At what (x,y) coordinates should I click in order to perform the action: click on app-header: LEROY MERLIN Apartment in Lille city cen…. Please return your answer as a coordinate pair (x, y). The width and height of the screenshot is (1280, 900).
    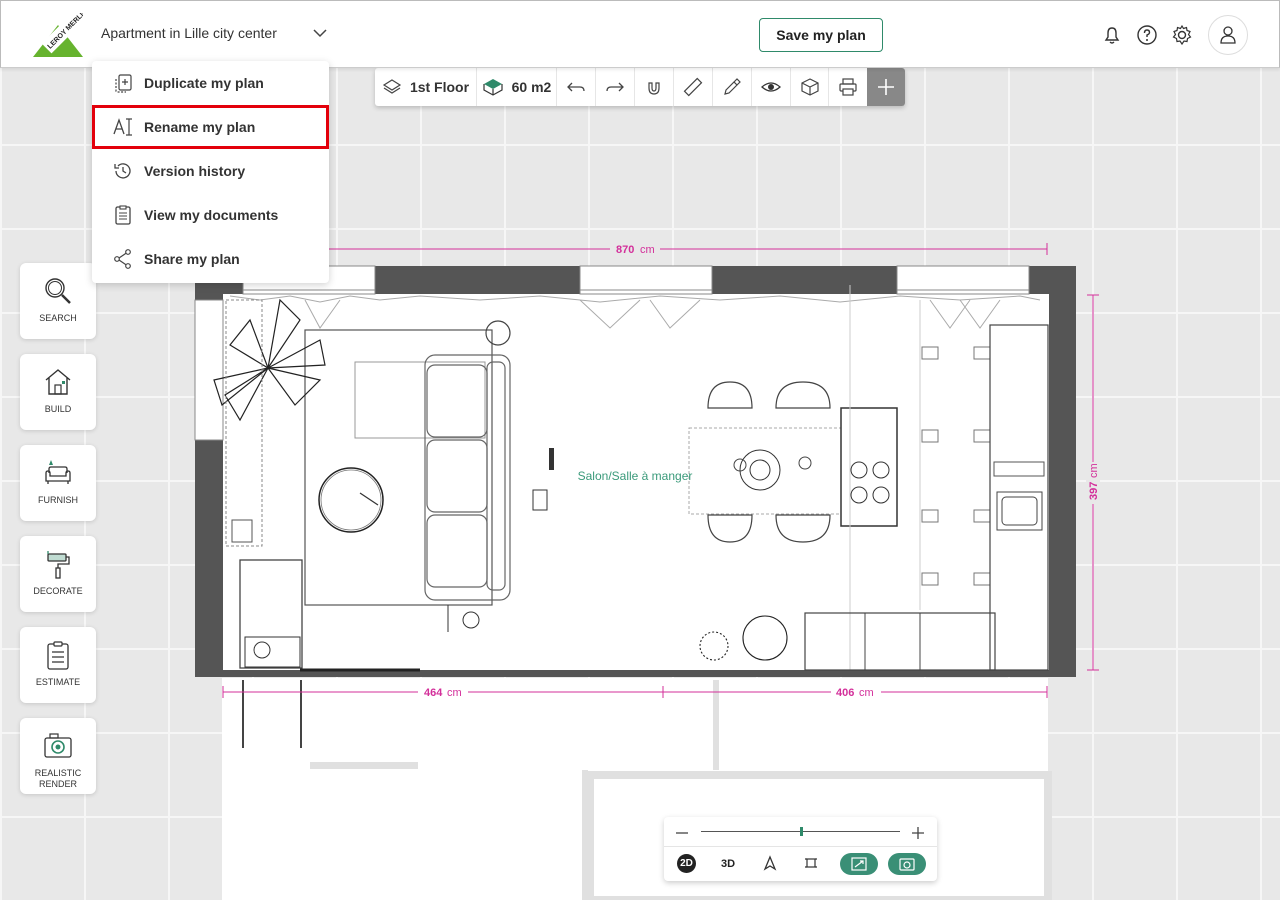
    Looking at the image, I should click on (640, 34).